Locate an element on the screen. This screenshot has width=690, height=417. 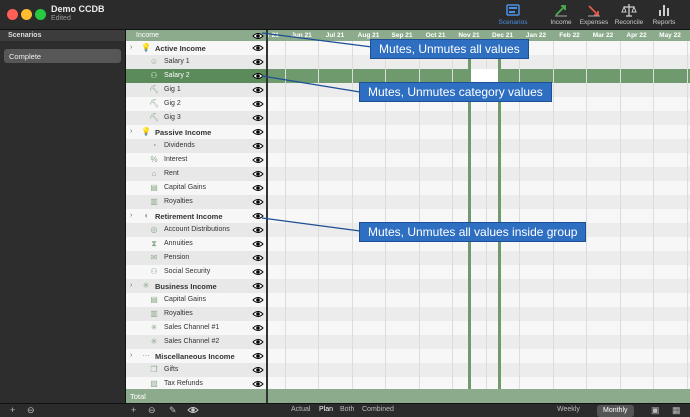
category-group-row: › ⋯ Miscellaneous Income is located at coordinates (196, 356).